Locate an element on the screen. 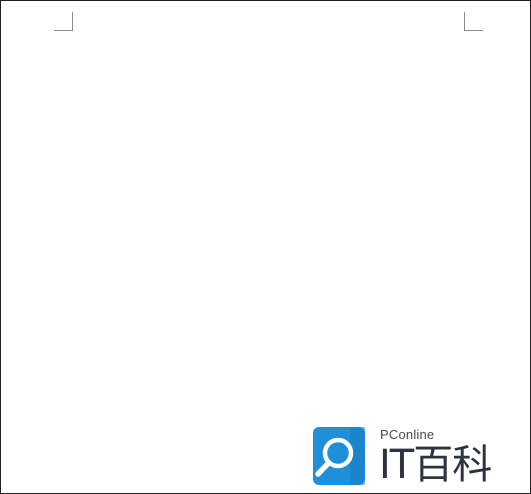  watermark-brand: PConline is located at coordinates (407, 434).